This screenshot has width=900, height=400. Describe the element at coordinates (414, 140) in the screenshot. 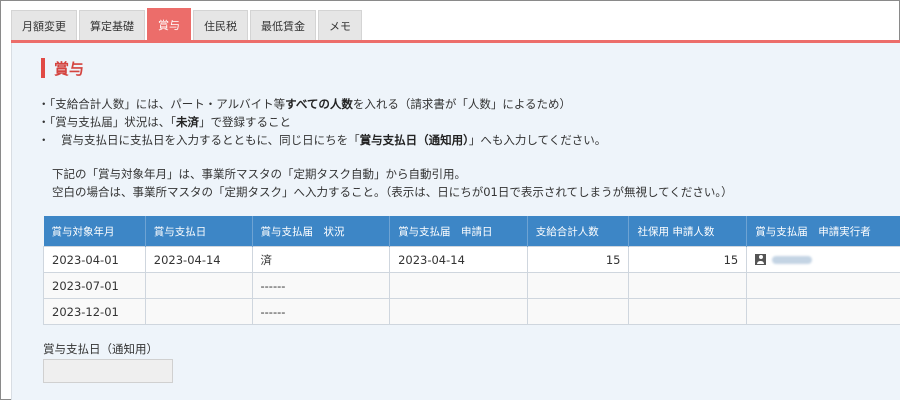

I see `note-emphasis: 賞与支払日（通知用）` at that location.